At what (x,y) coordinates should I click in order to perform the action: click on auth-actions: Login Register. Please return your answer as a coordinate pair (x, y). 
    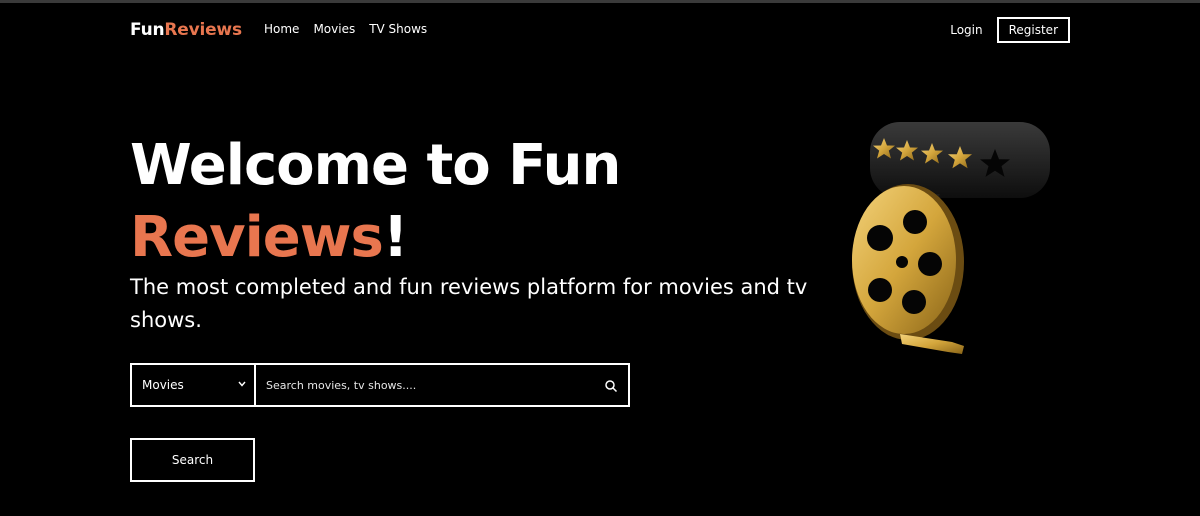
    Looking at the image, I should click on (1010, 30).